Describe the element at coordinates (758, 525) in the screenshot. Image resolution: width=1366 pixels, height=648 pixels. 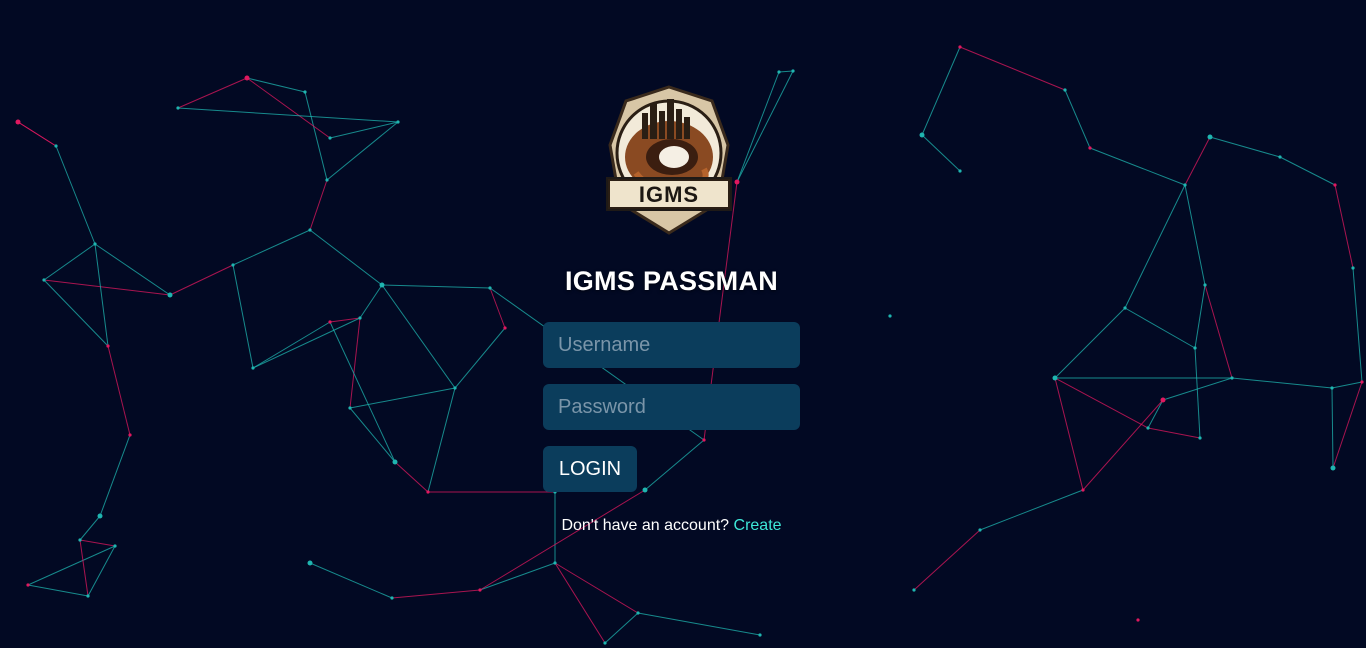
I see `create-account-link: Create` at that location.